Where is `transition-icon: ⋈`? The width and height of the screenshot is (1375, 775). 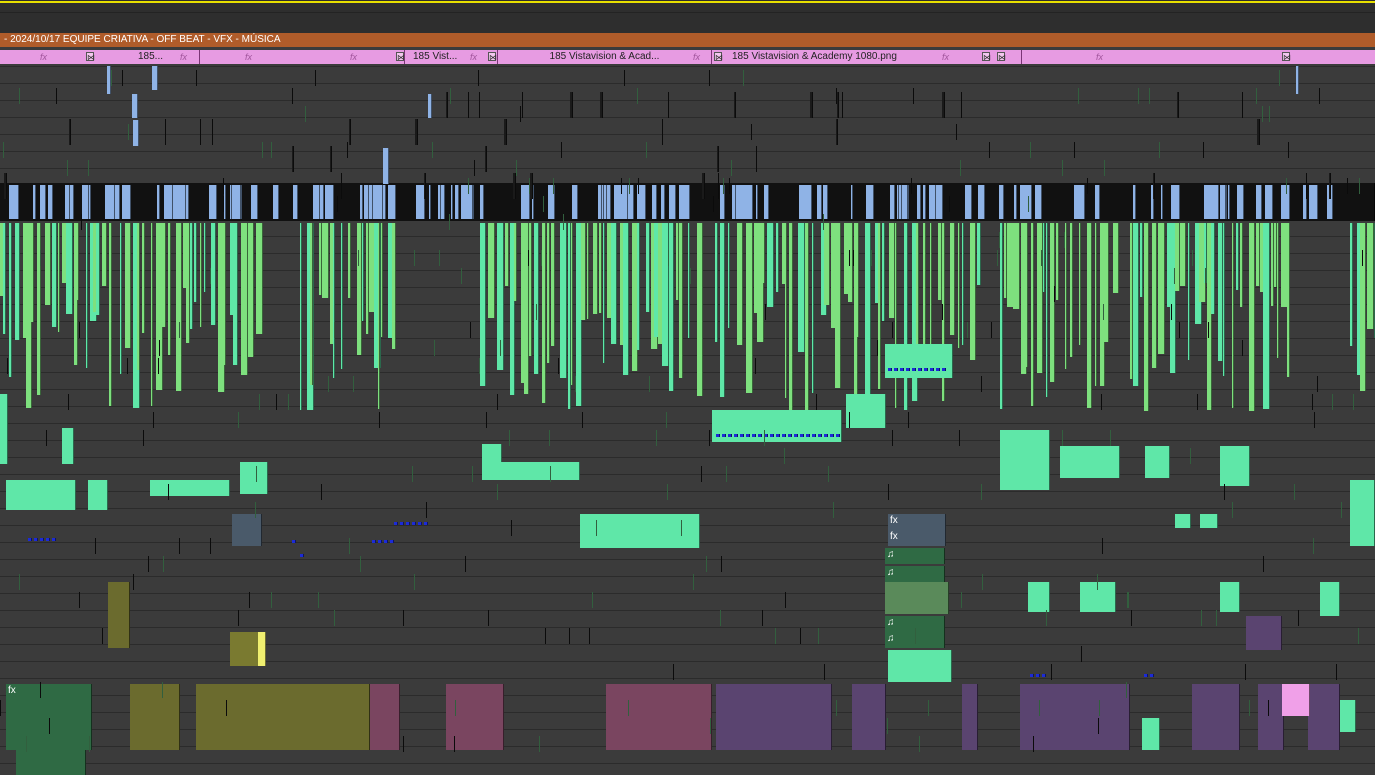
transition-icon: ⋈ is located at coordinates (90, 57).